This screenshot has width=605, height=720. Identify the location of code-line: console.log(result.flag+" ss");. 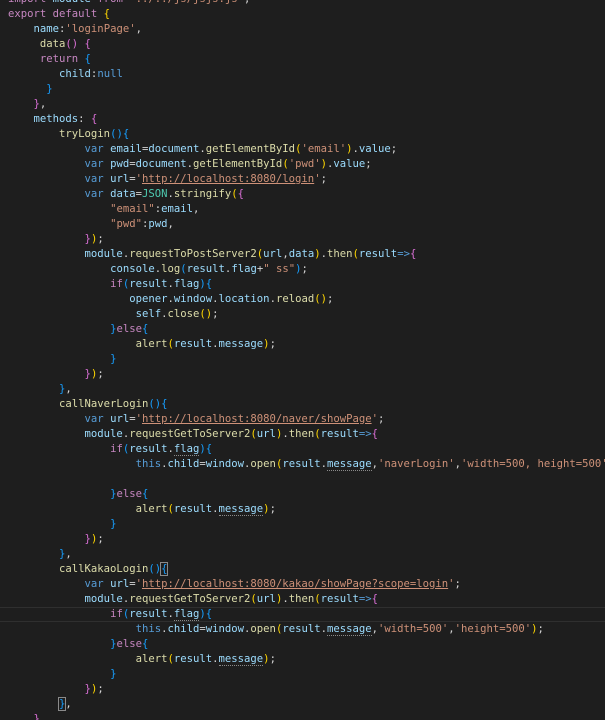
(302, 269).